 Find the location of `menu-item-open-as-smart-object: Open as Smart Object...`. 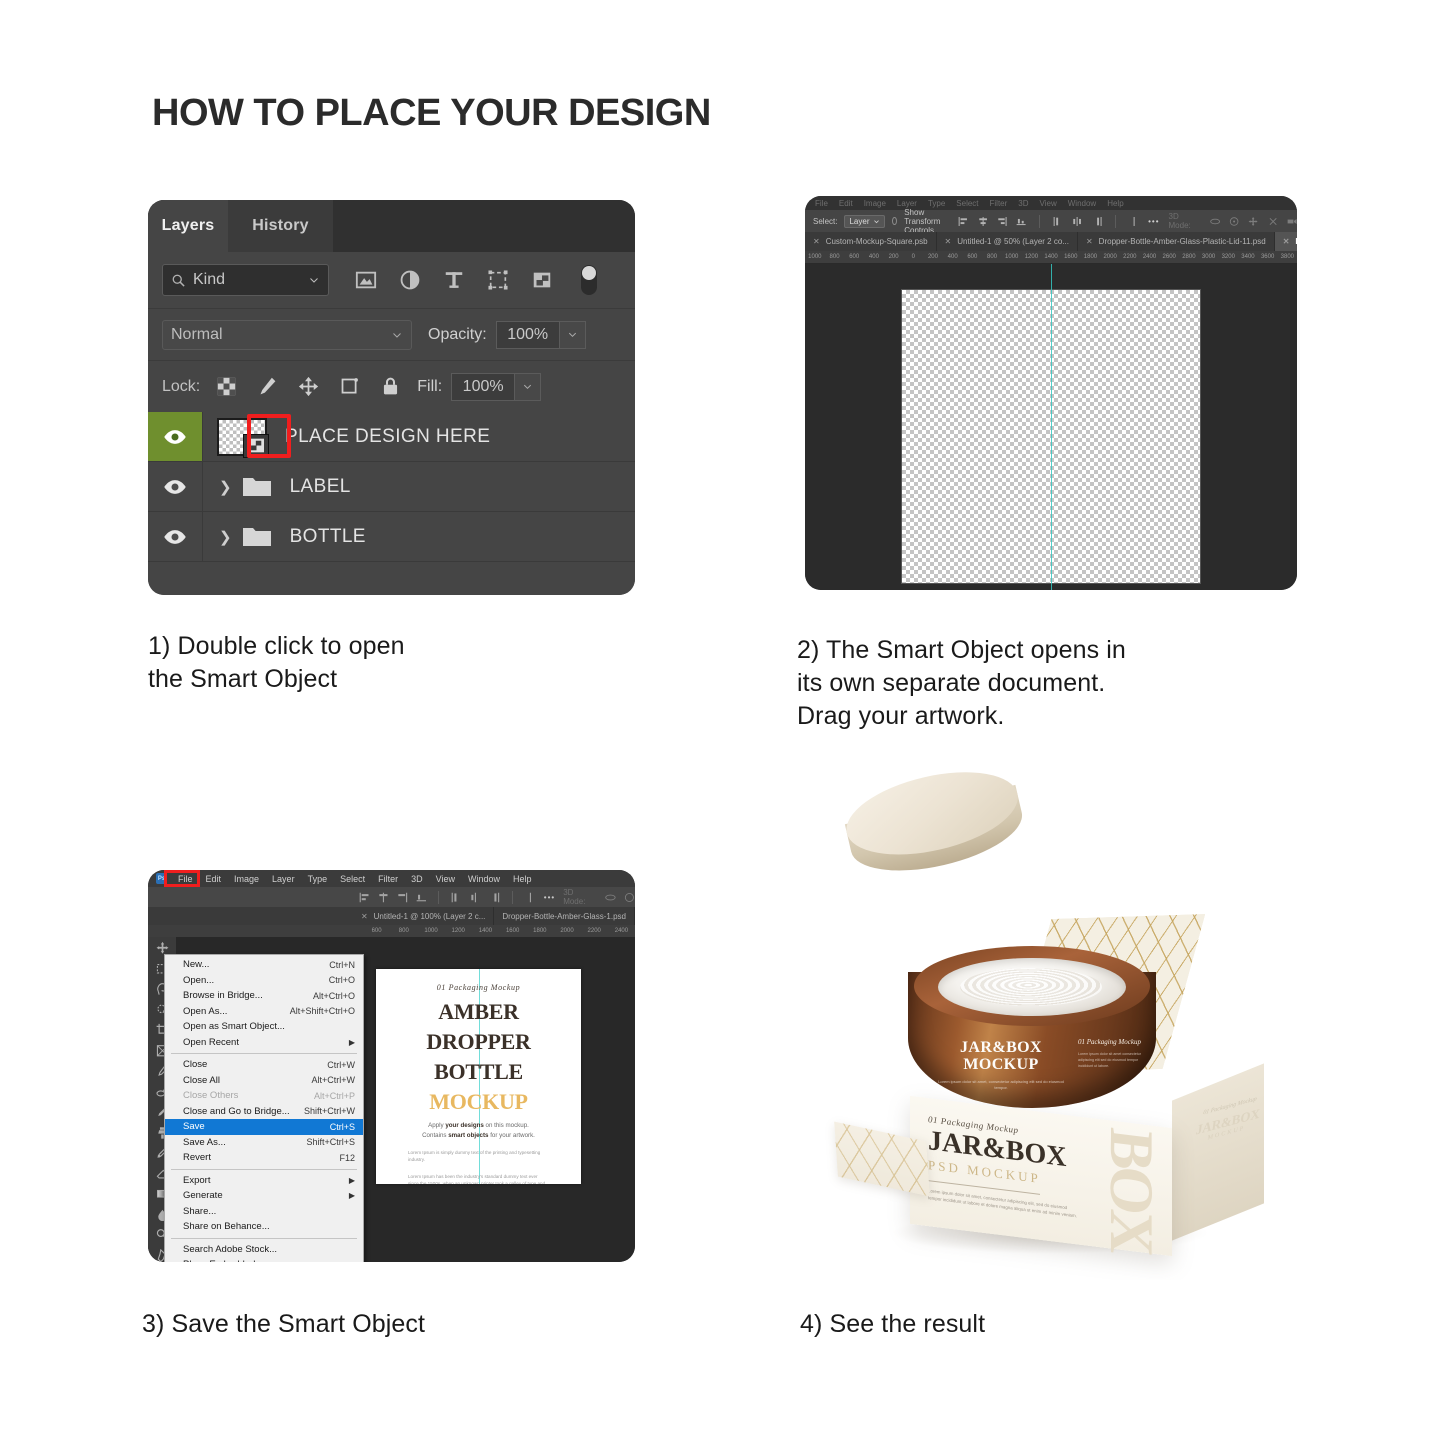

menu-item-open-as-smart-object: Open as Smart Object... is located at coordinates (264, 1027).